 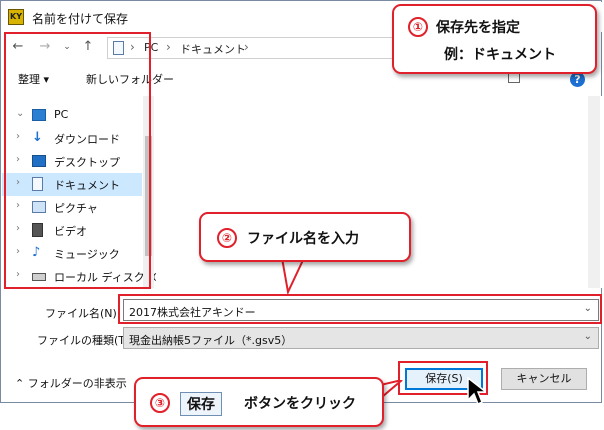 I want to click on view-options-icon, so click(x=514, y=78).